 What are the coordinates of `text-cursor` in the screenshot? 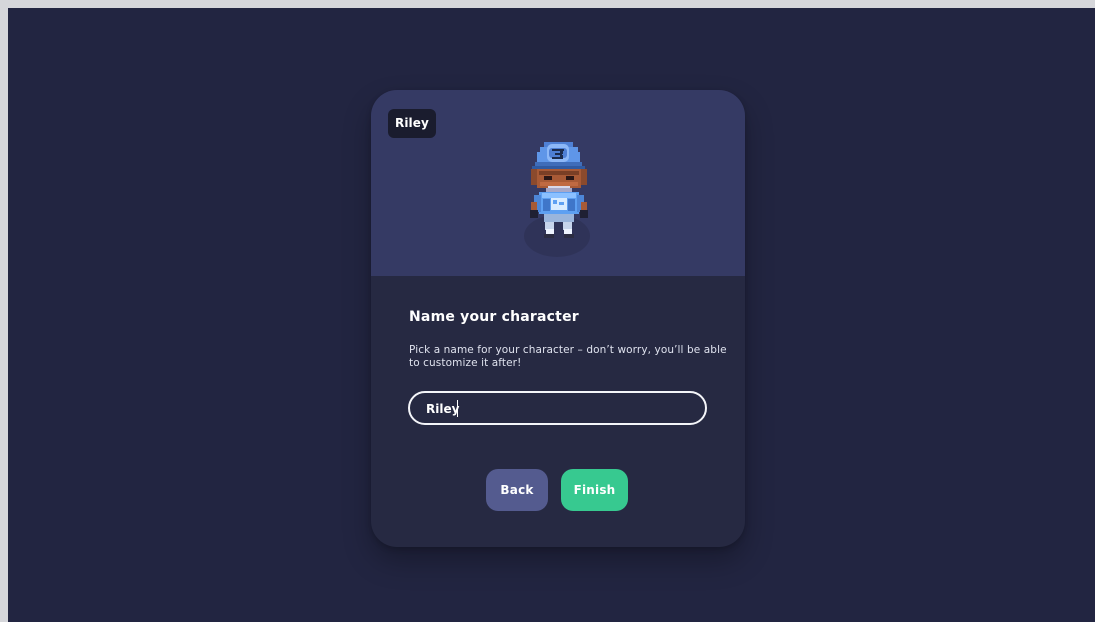 It's located at (457, 408).